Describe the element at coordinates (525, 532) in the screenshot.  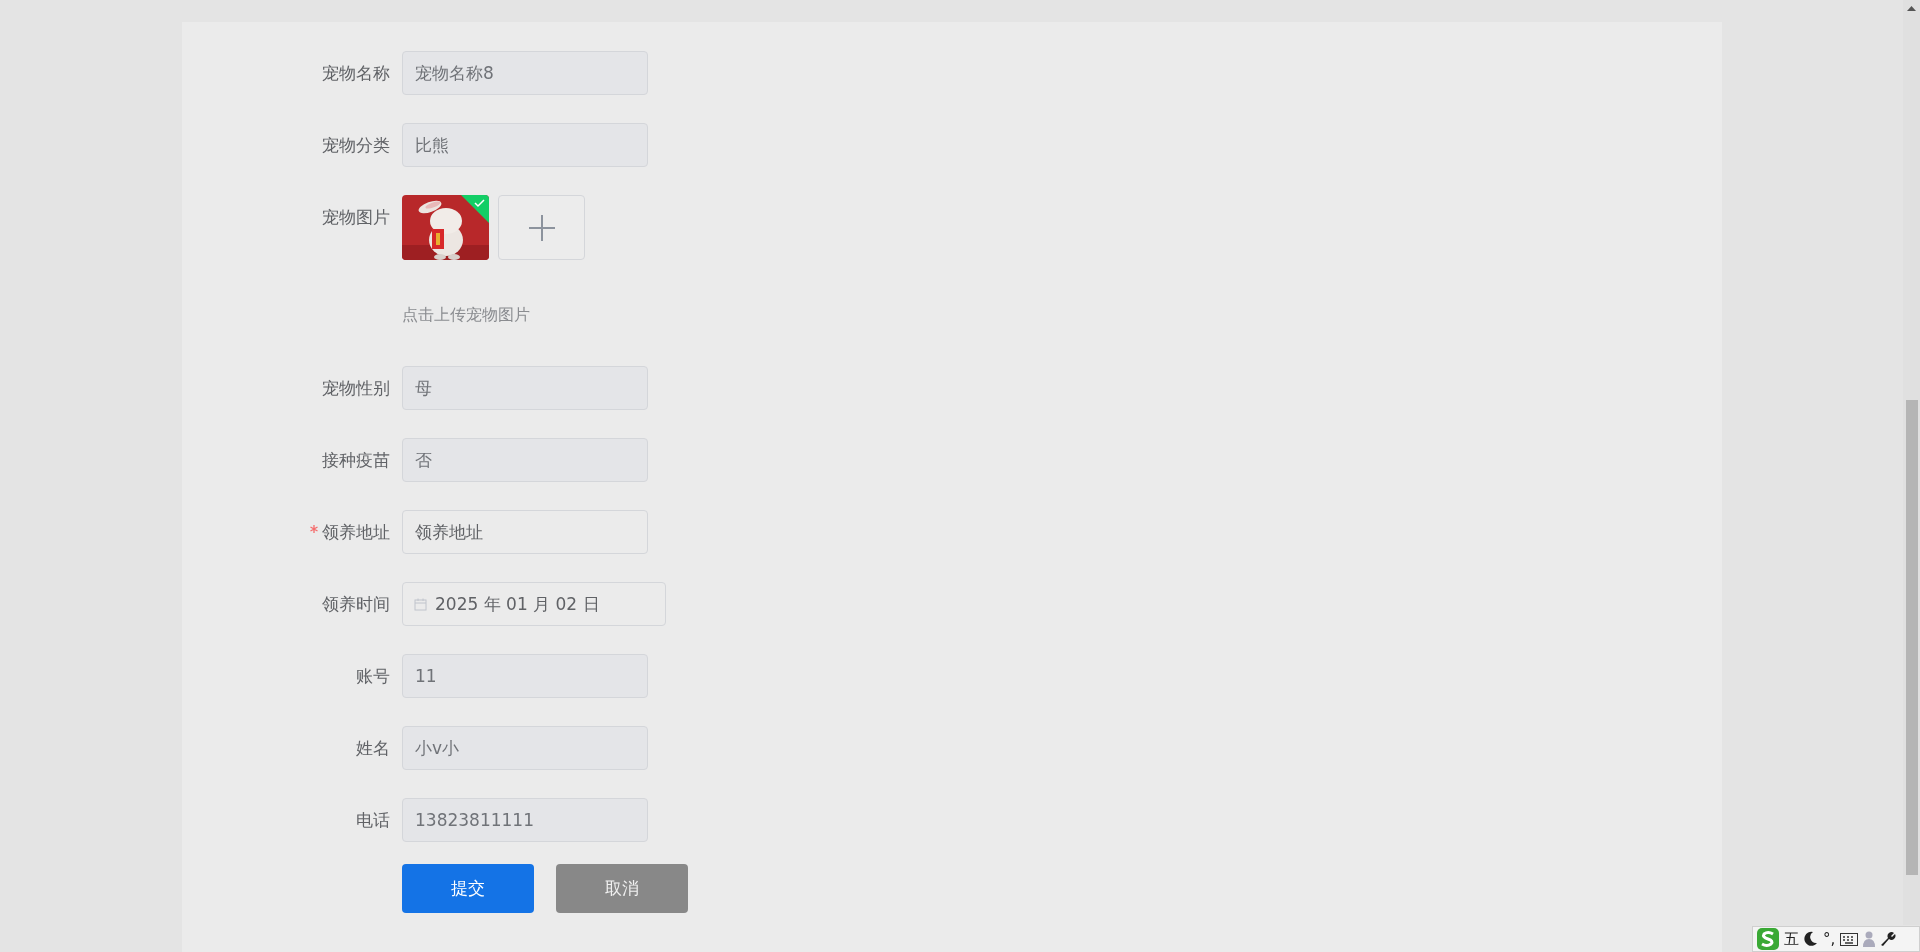
I see `text-field: 领养地址` at that location.